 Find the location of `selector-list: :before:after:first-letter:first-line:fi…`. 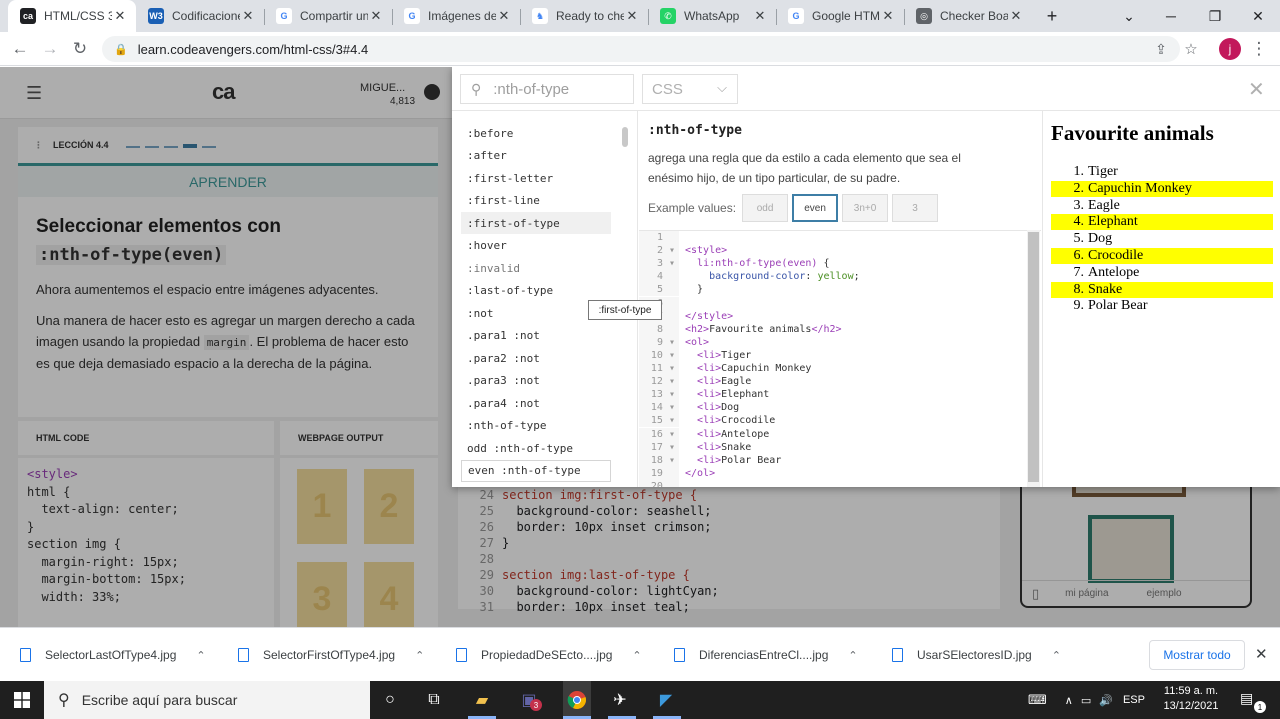

selector-list: :before:after:first-letter:first-line:fi… is located at coordinates (545, 299).